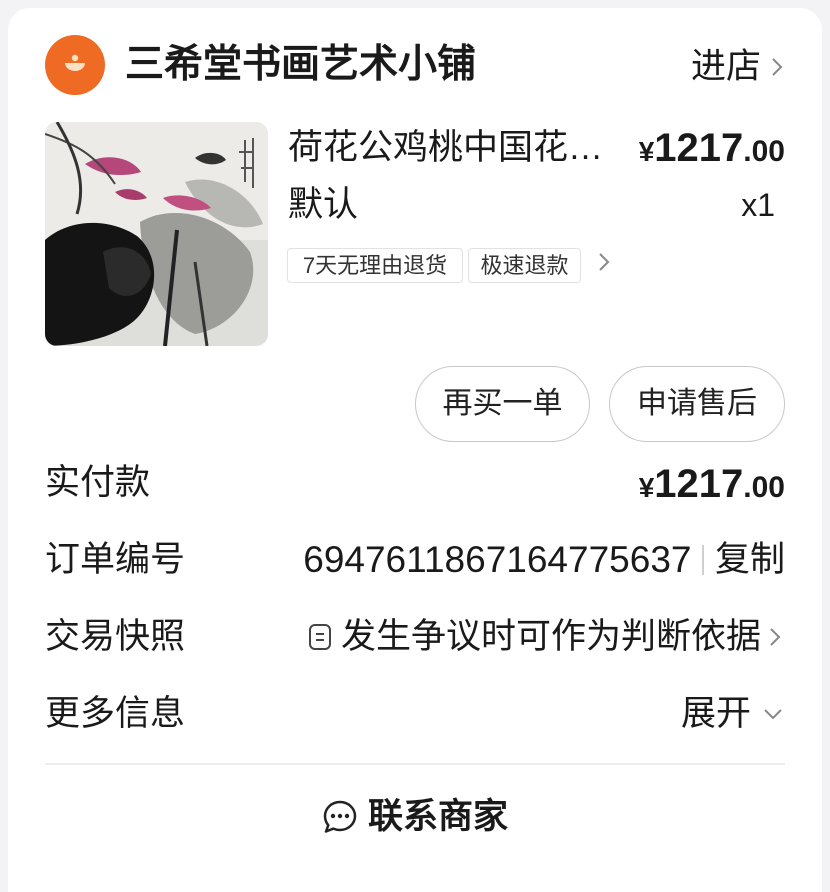 The width and height of the screenshot is (830, 892). I want to click on separator, so click(703, 560).